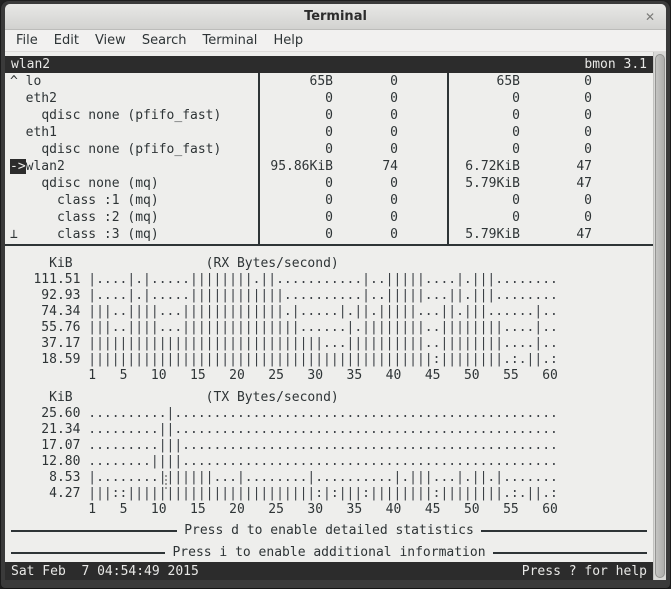 The height and width of the screenshot is (589, 671). What do you see at coordinates (301, 166) in the screenshot?
I see `rx-rate-cell: 95.86KiB` at bounding box center [301, 166].